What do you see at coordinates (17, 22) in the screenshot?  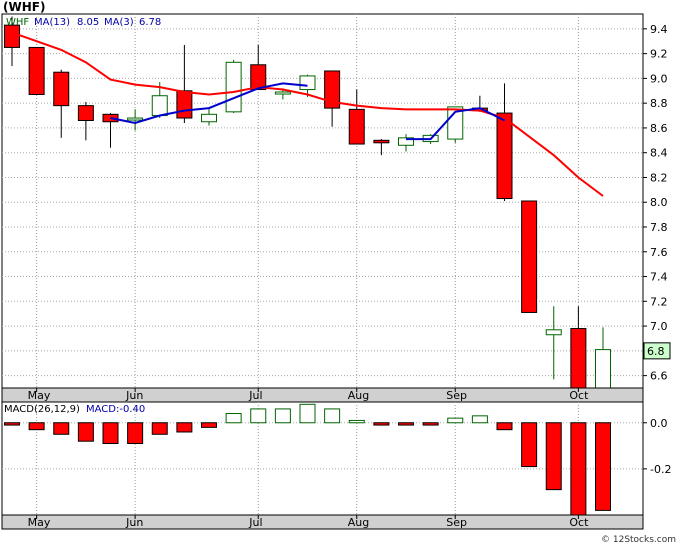 I see `legend-symbol: WHF` at bounding box center [17, 22].